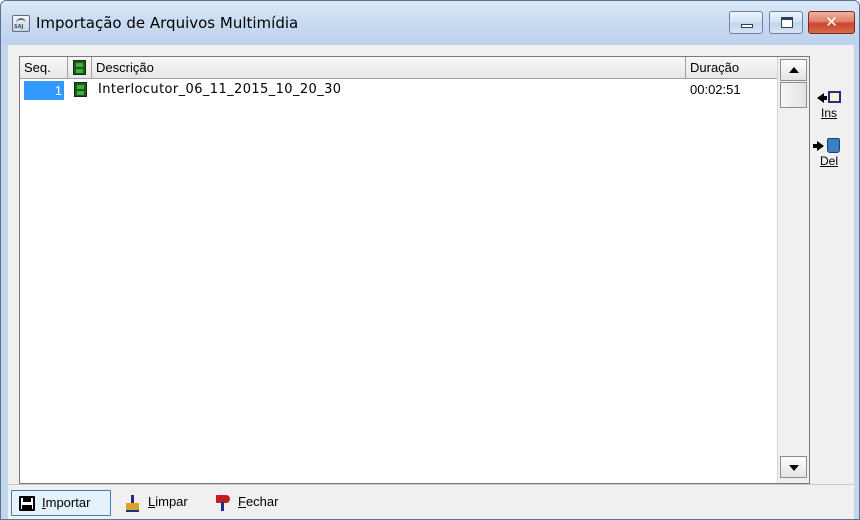 This screenshot has width=860, height=520. What do you see at coordinates (389, 68) in the screenshot?
I see `column-header-description: Descrição` at bounding box center [389, 68].